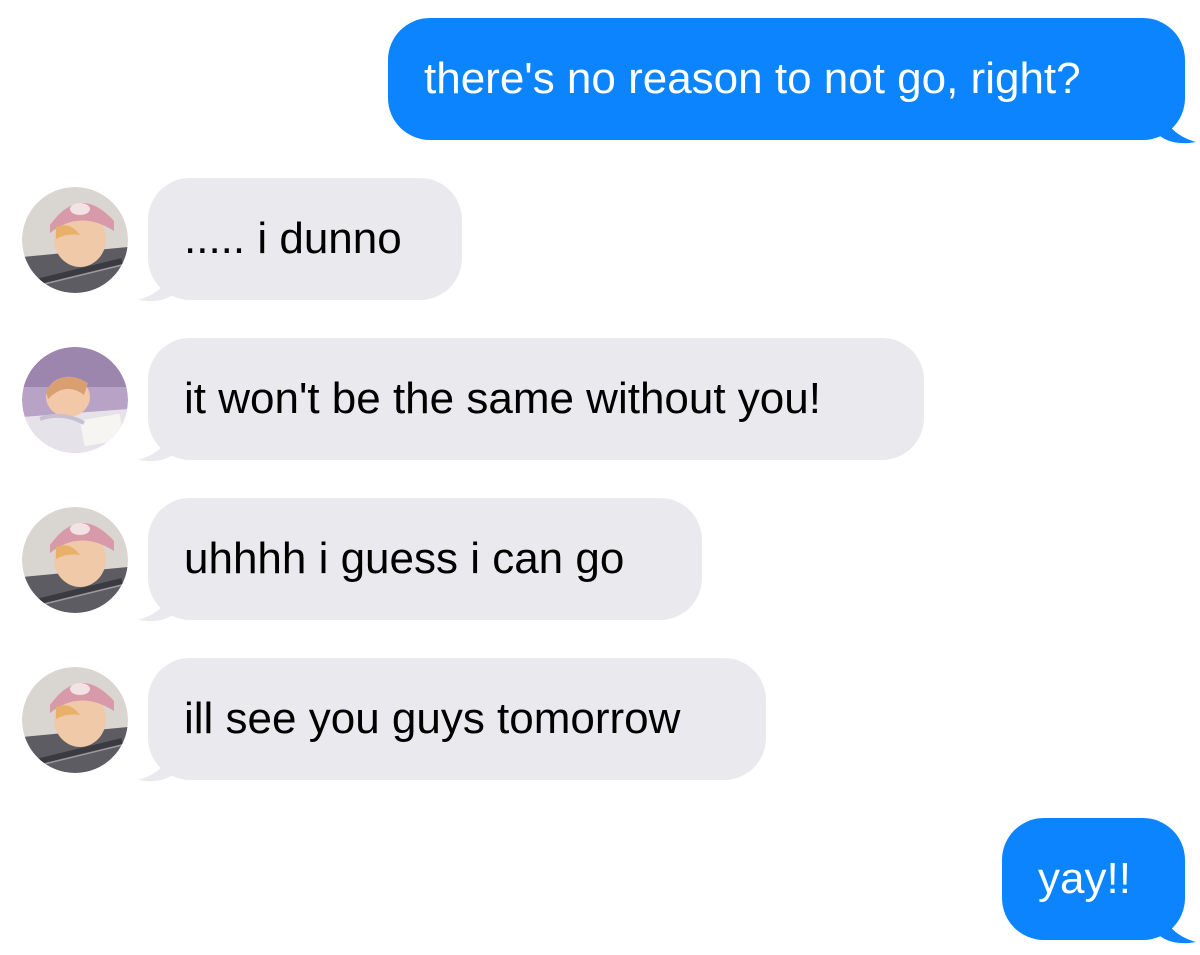 The image size is (1200, 955). What do you see at coordinates (432, 718) in the screenshot?
I see `message-text: ill see you guys tomorrow` at bounding box center [432, 718].